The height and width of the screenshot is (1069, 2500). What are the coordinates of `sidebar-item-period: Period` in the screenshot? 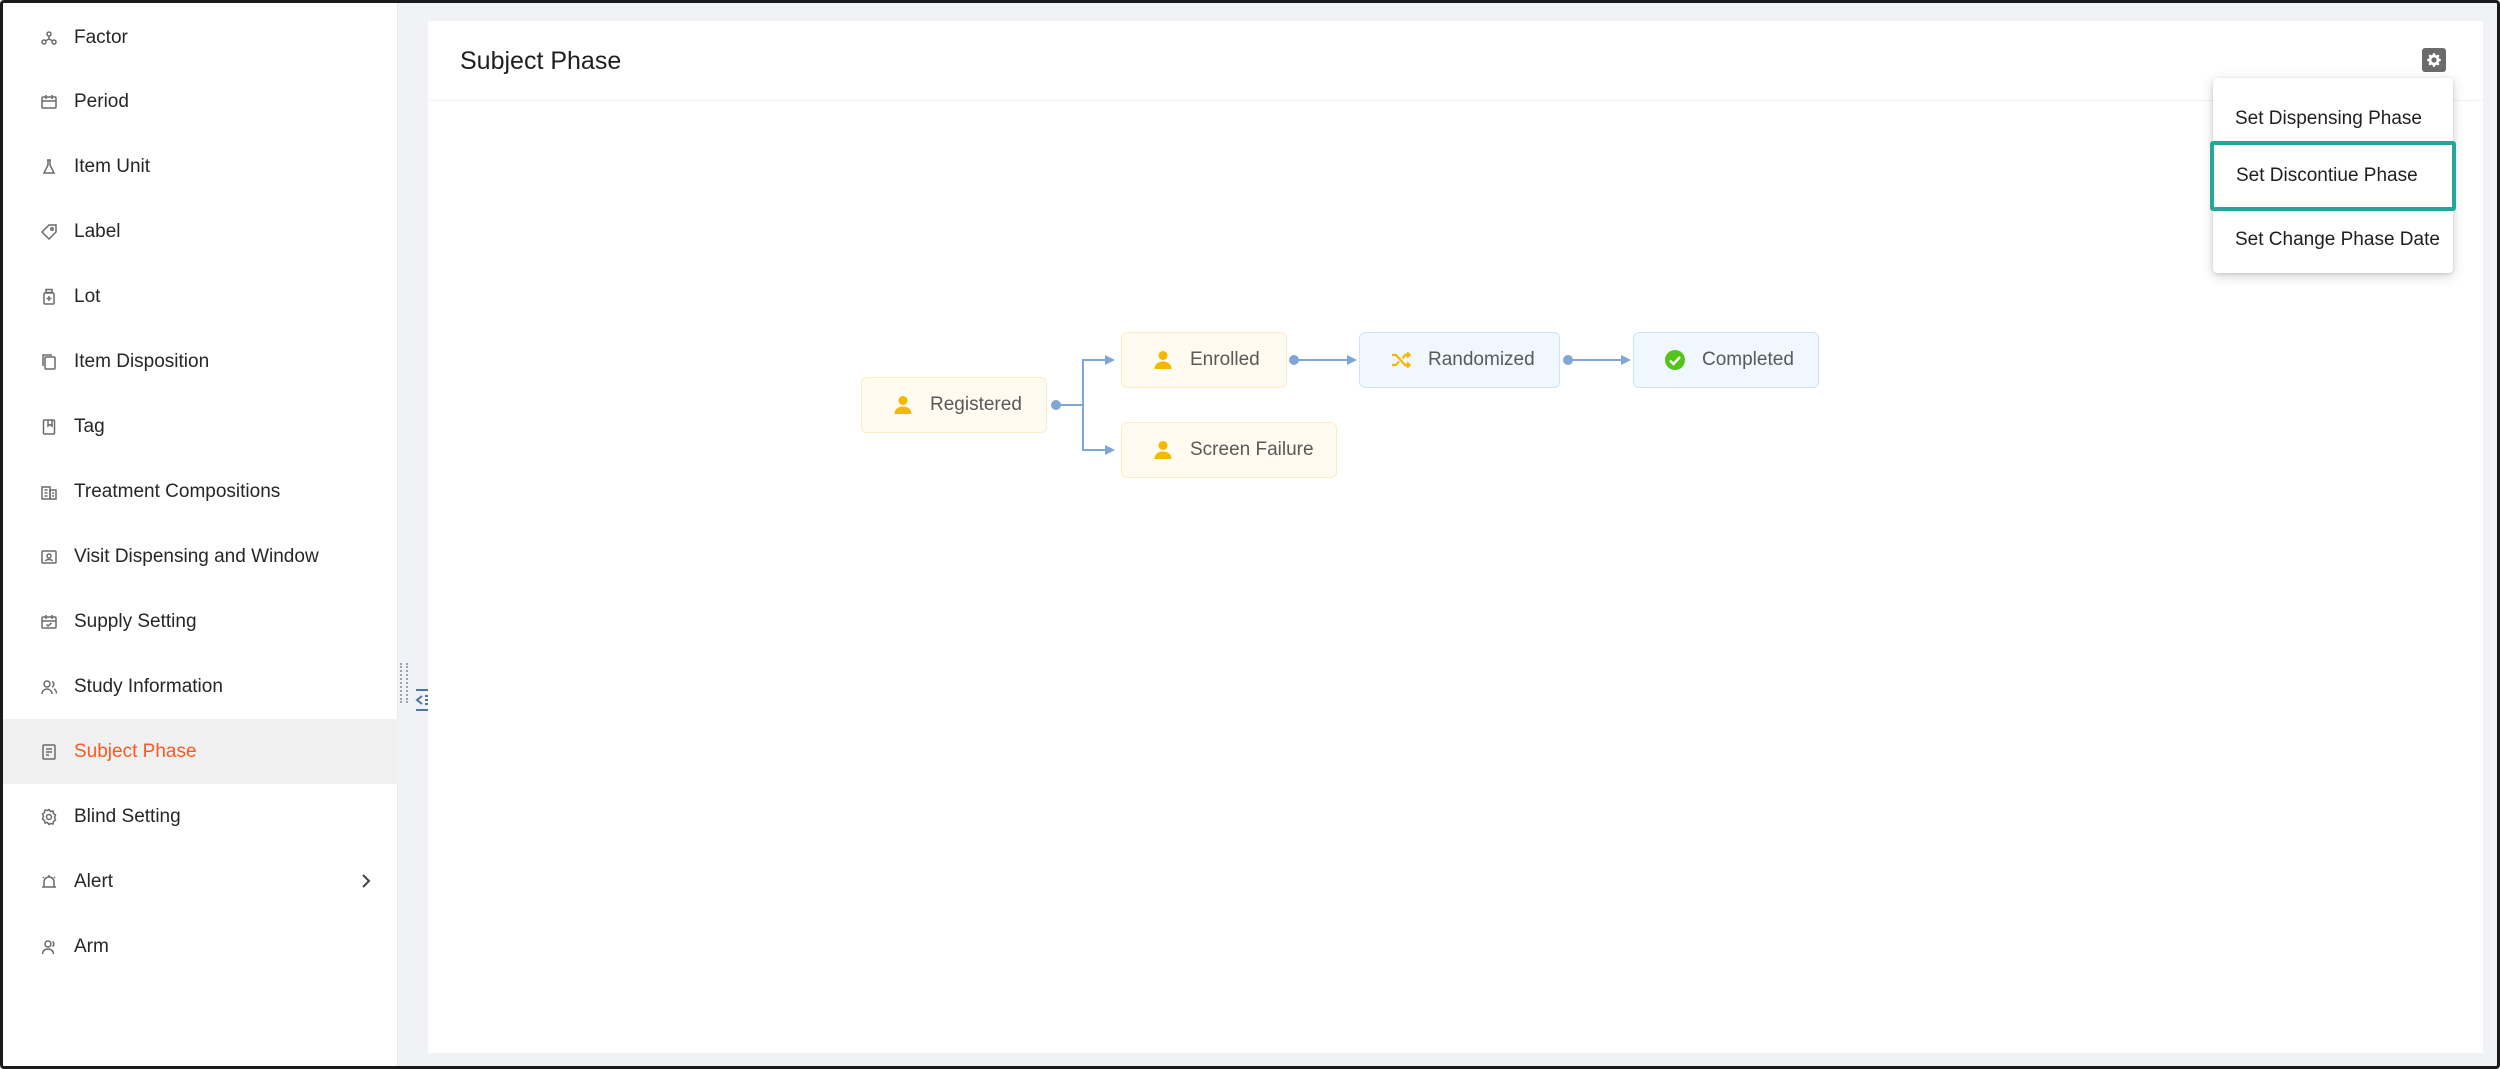 It's located at (200, 101).